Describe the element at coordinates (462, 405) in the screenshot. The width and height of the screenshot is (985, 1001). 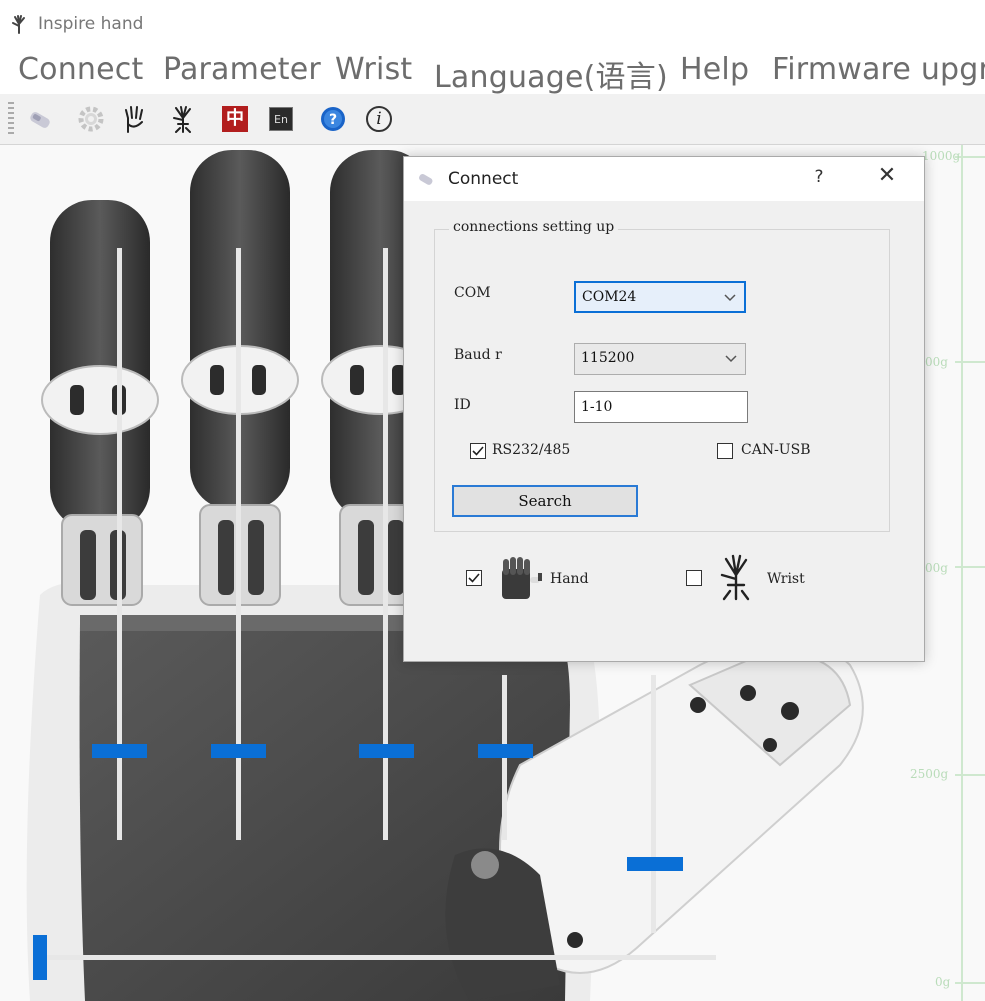
I see `id-label: ID` at that location.